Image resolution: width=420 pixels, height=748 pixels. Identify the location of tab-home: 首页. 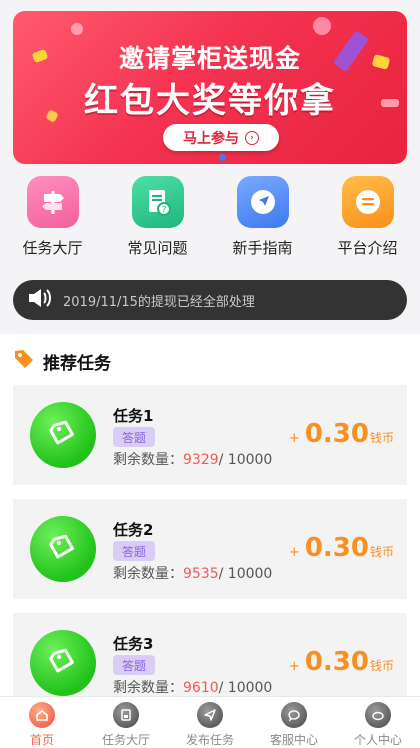
(42, 722).